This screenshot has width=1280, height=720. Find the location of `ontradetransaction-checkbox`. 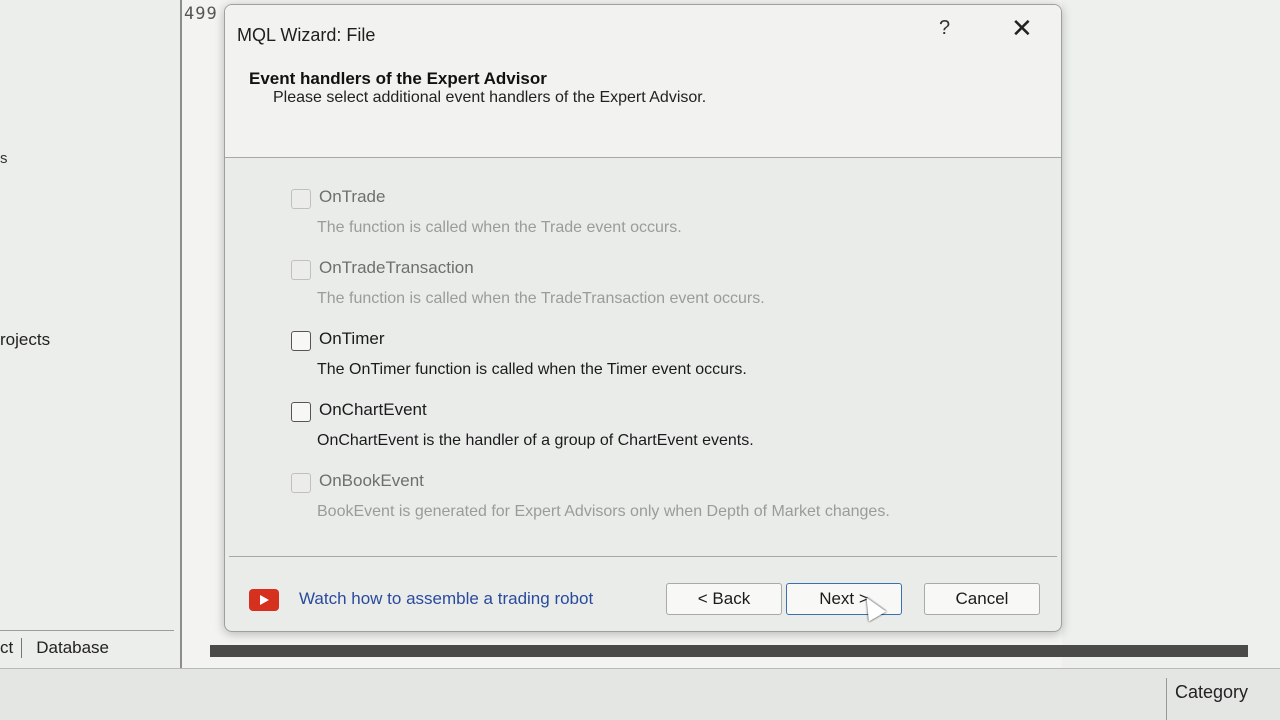

ontradetransaction-checkbox is located at coordinates (301, 270).